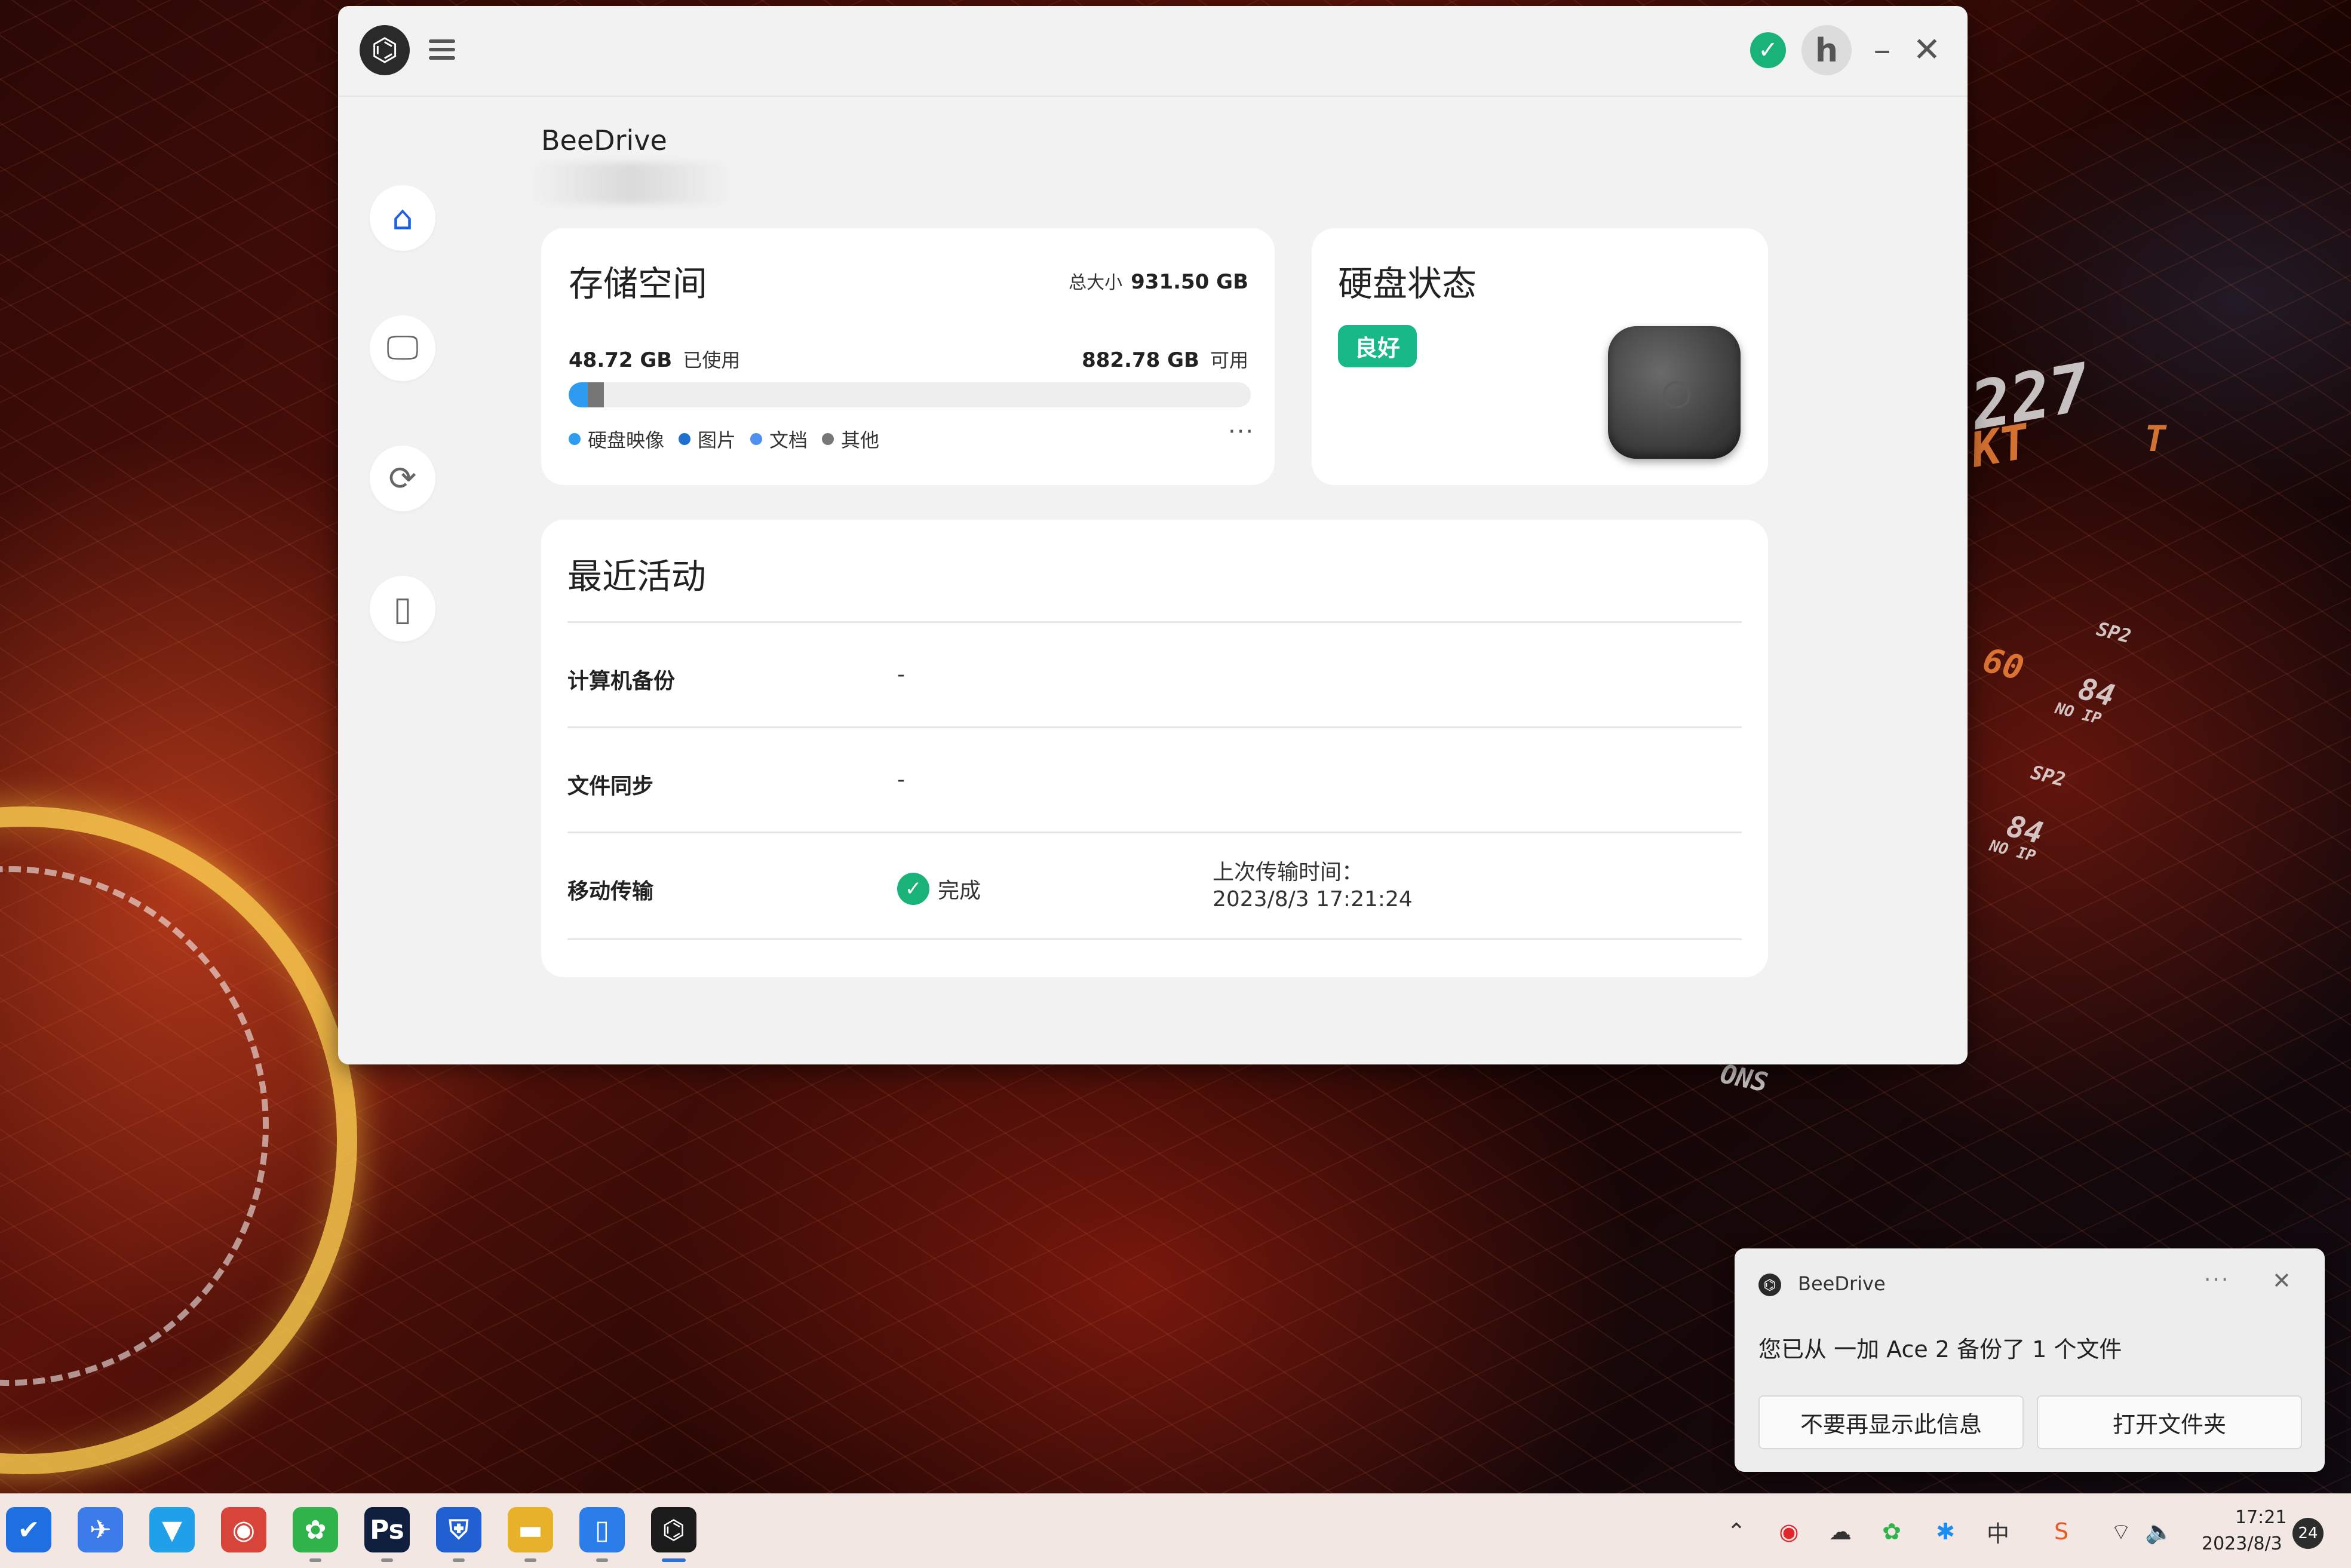 Image resolution: width=2351 pixels, height=1568 pixels. I want to click on activity-row-mobile-transfer: 移动传输 ✓ 完成 上次传输时间： 2023/8/3 17:21:24, so click(1154, 886).